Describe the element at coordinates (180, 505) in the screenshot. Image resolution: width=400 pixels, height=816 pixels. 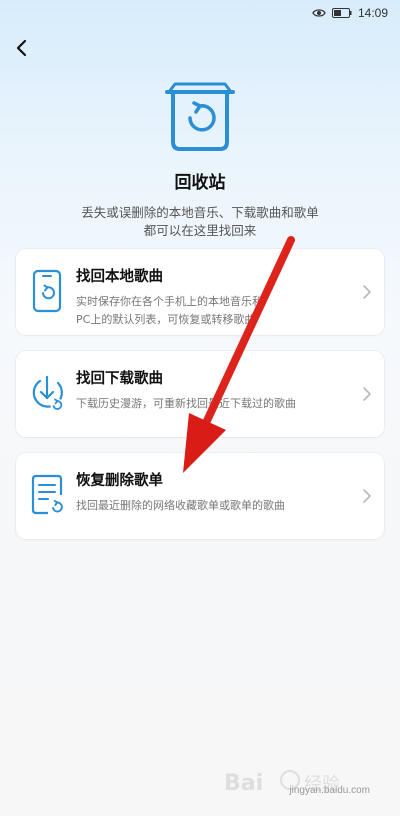
I see `card-desc-line-1: 找回最近删除的网络收藏歌单或歌单的歌曲` at that location.